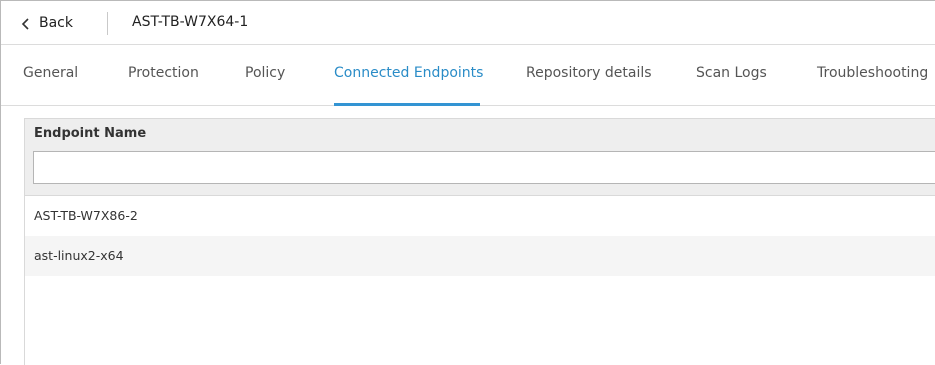 This screenshot has height=365, width=935. I want to click on tab-repository-details: Repository details, so click(589, 73).